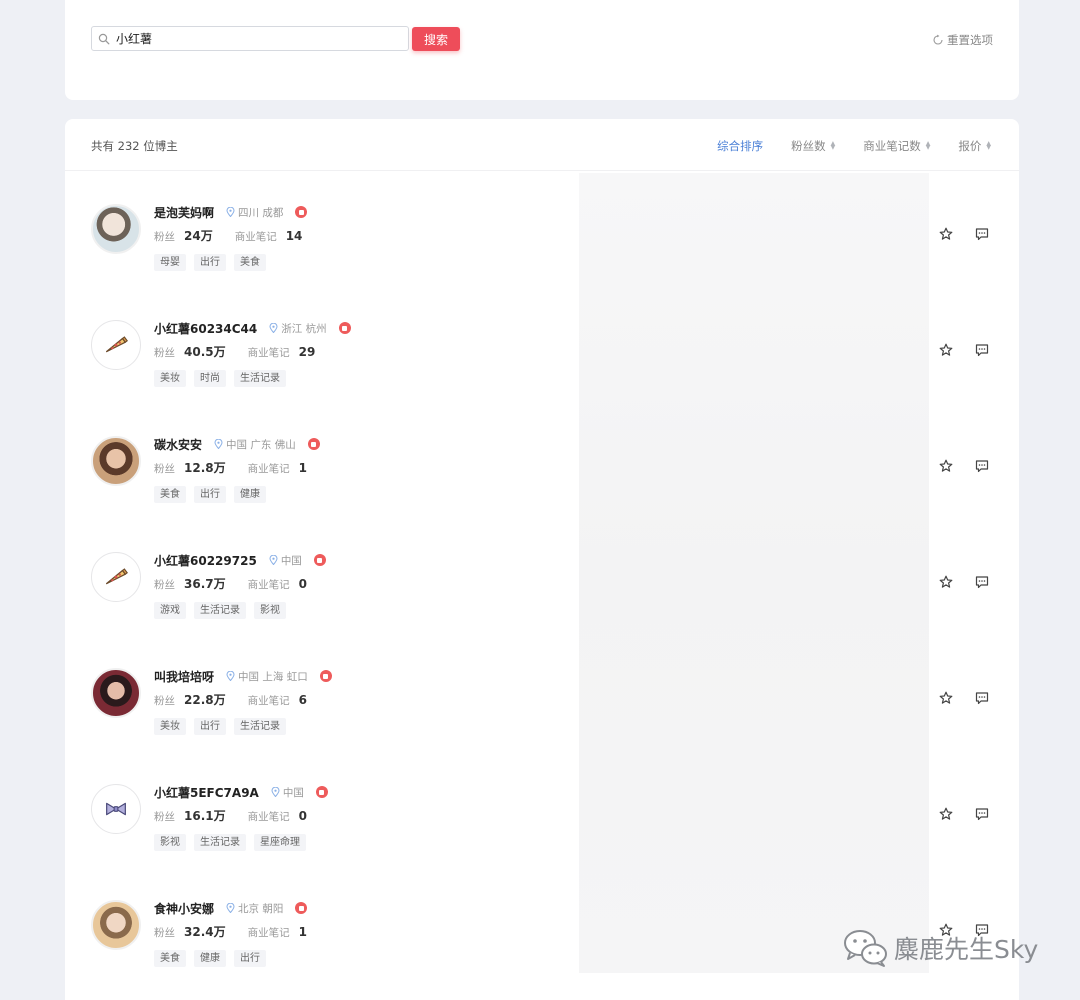 This screenshot has height=1000, width=1080. Describe the element at coordinates (205, 468) in the screenshot. I see `fans-count: 12.8万` at that location.